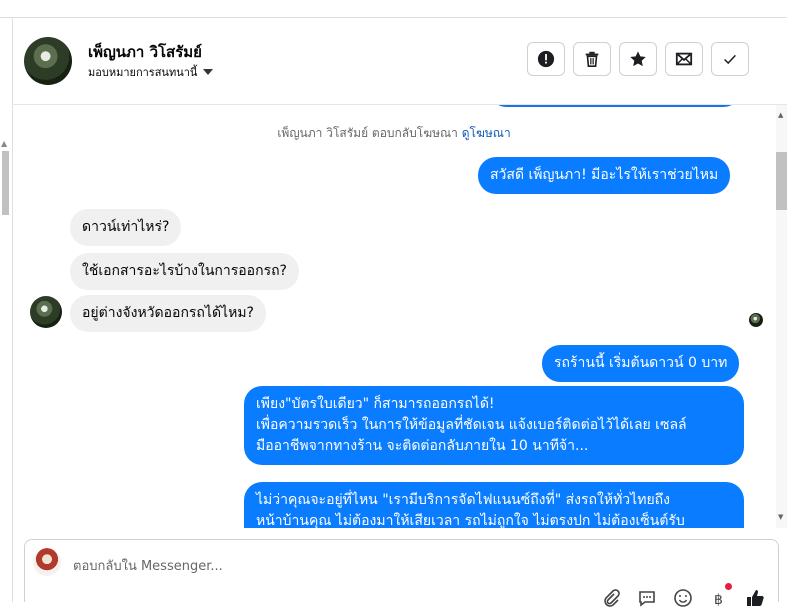 The image size is (787, 608). I want to click on mark-spam-button, so click(546, 59).